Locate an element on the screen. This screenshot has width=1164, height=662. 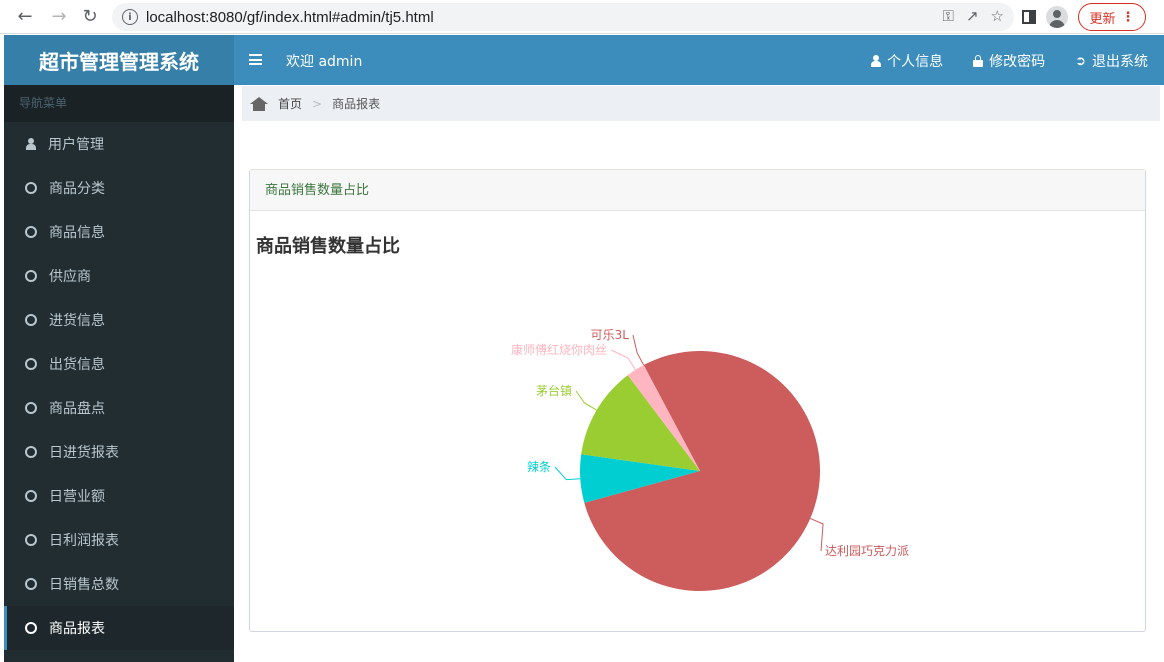
breadcrumb-home-link: 首页 is located at coordinates (290, 103).